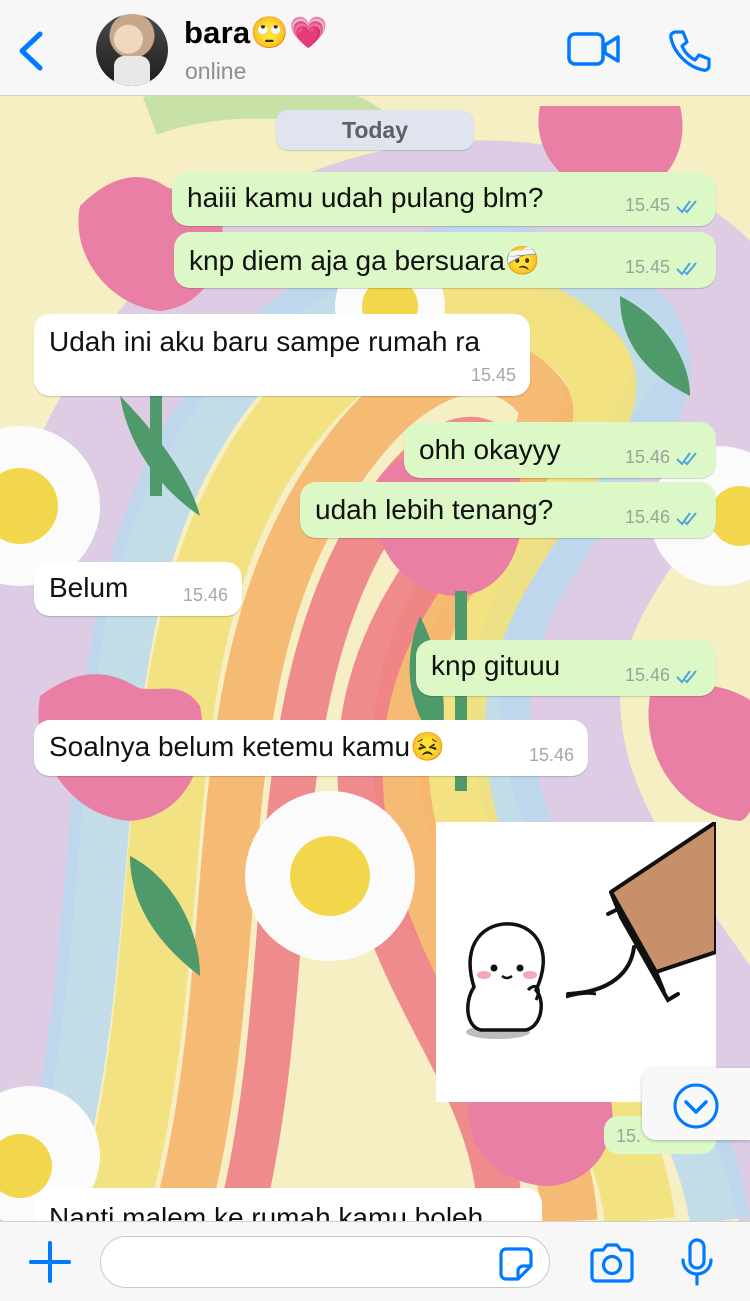  I want to click on chevron-left-icon, so click(31, 51).